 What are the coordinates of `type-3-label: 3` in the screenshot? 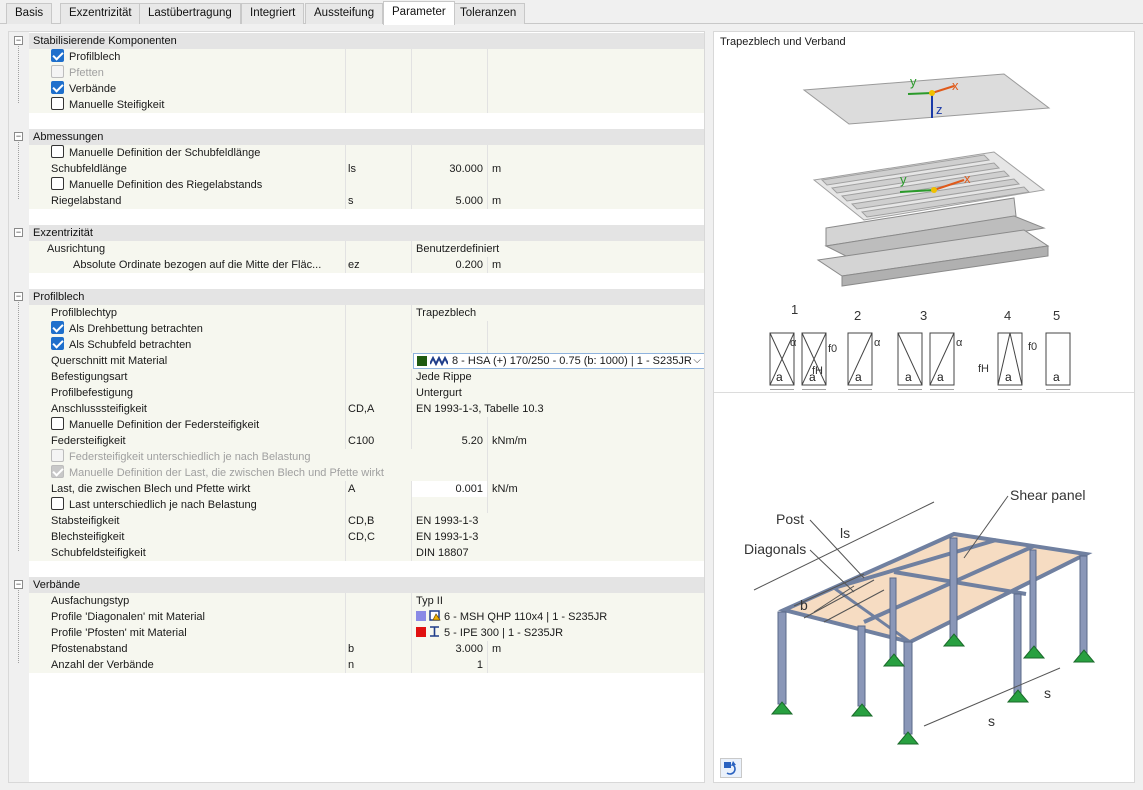 It's located at (923, 315).